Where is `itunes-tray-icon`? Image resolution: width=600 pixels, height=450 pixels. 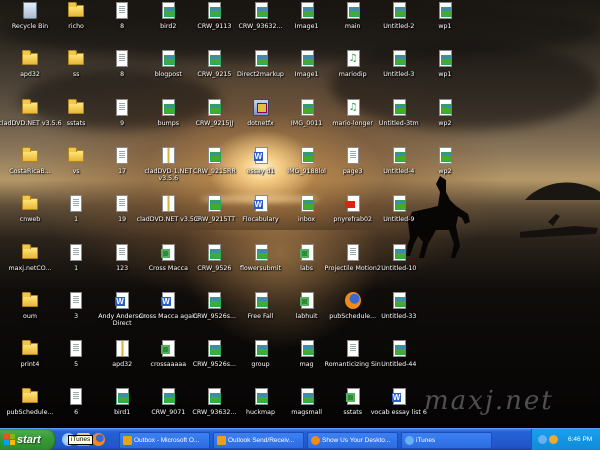
itunes-tray-icon is located at coordinates (542, 439).